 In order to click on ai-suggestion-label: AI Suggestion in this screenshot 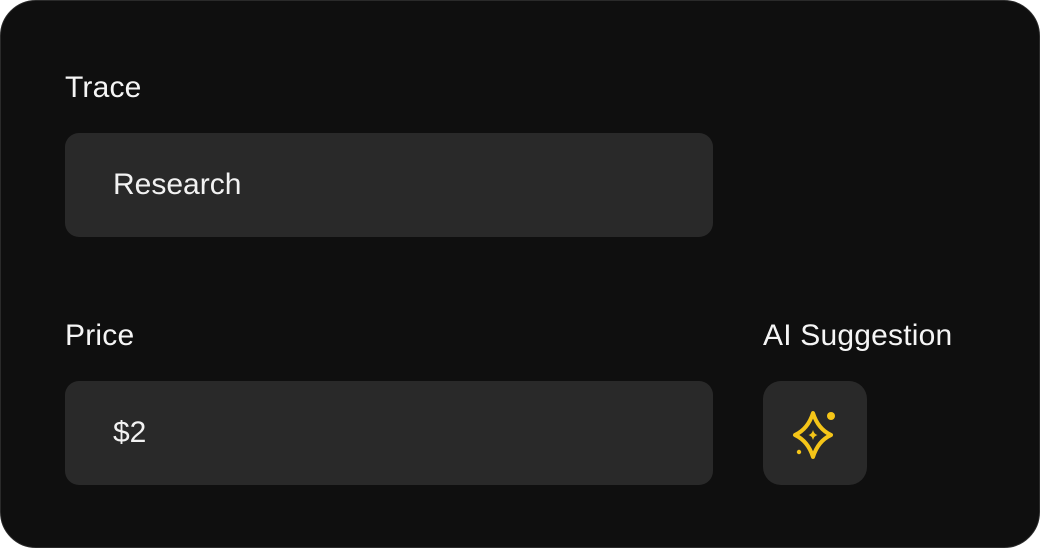, I will do `click(858, 335)`.